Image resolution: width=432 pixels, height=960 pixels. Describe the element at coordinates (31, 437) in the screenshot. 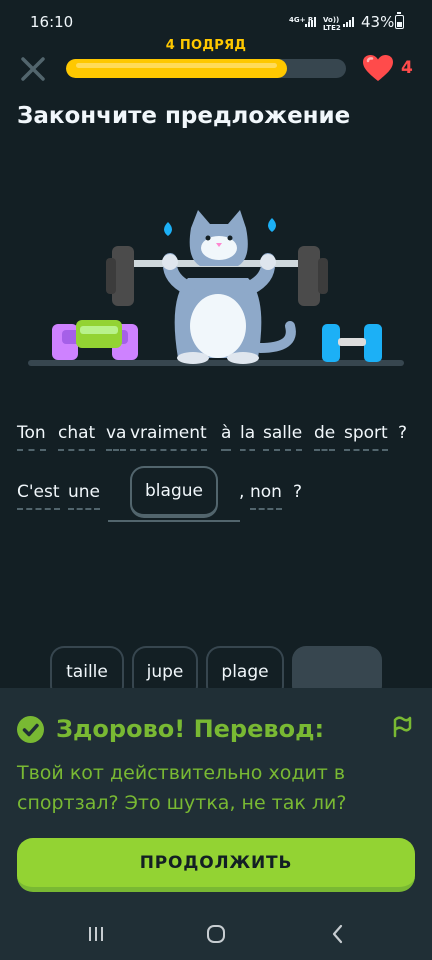

I see `sentence-word: Ton` at that location.